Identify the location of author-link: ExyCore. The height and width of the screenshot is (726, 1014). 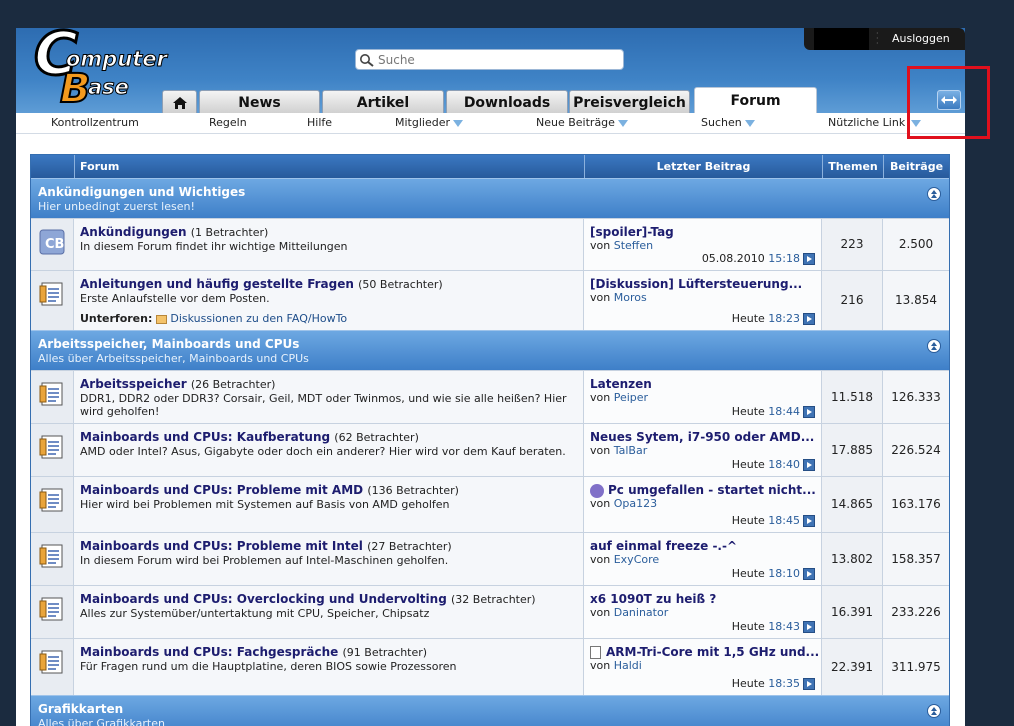
(636, 559).